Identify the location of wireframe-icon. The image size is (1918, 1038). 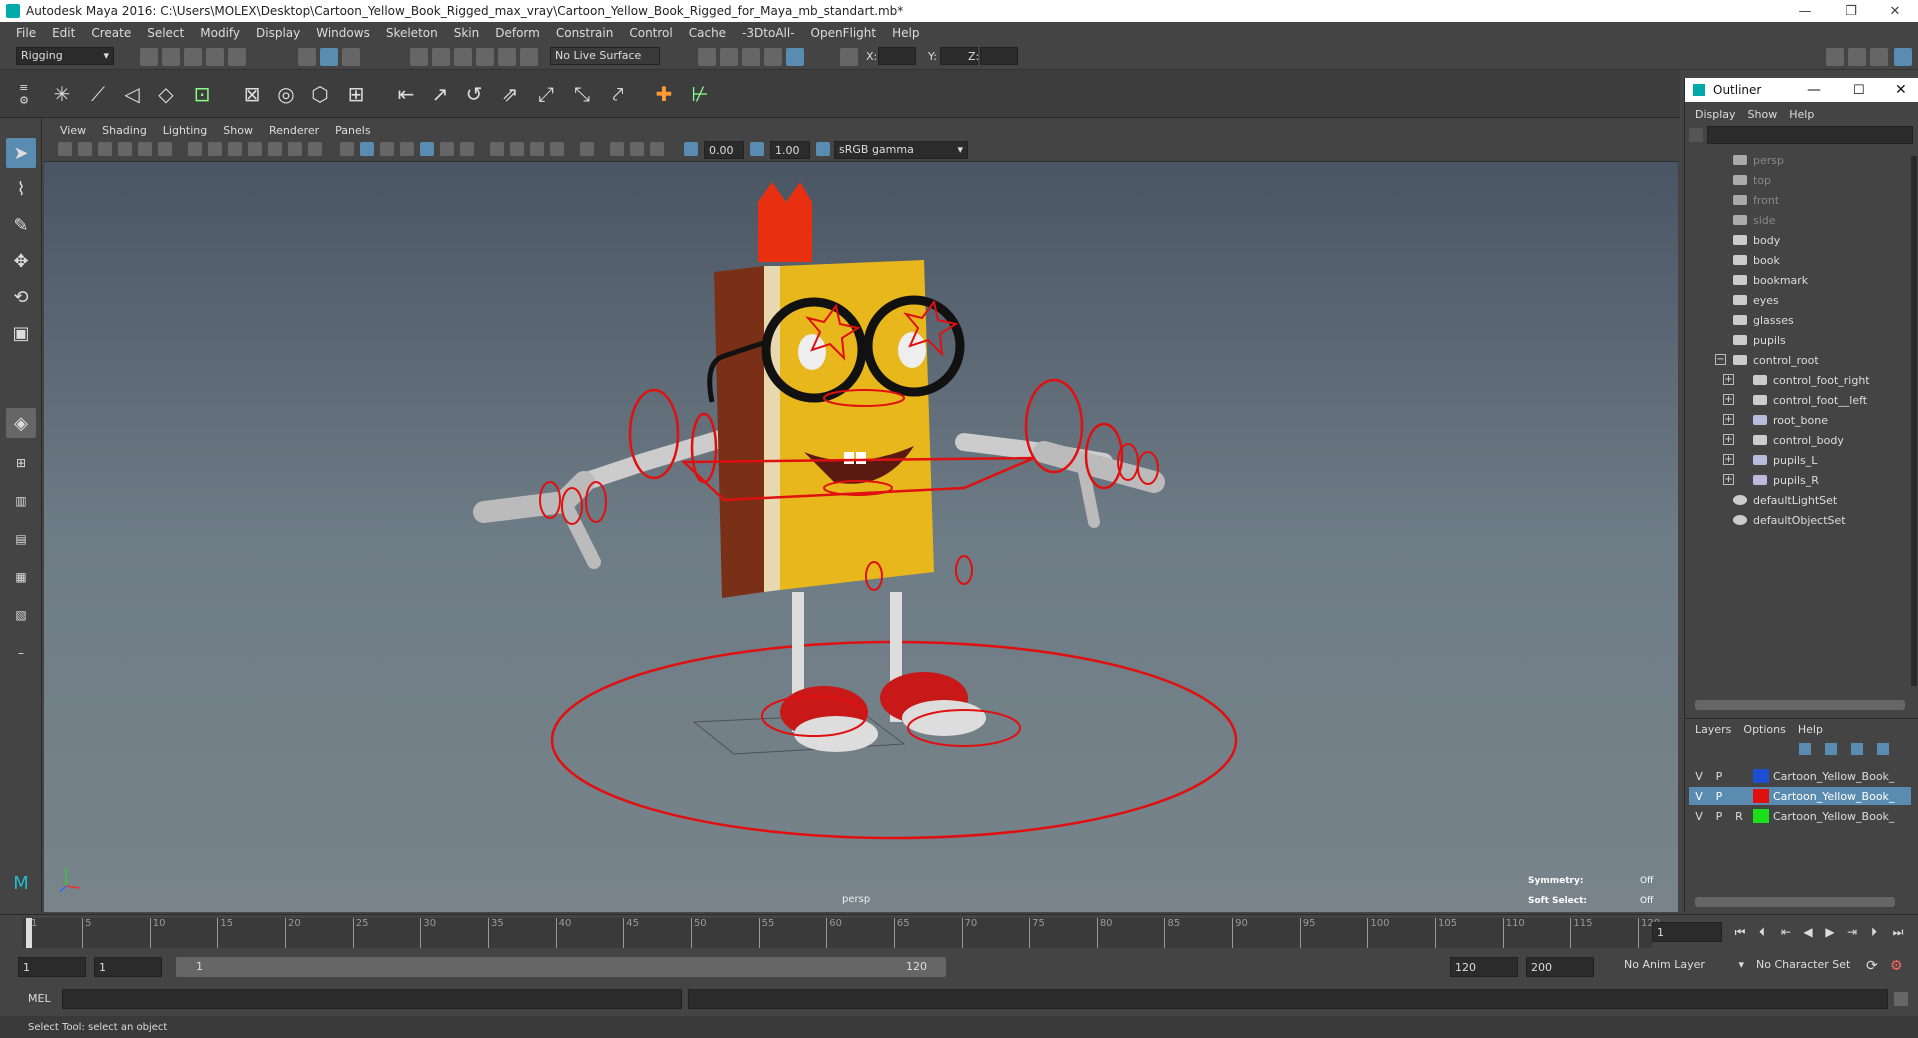
(347, 149).